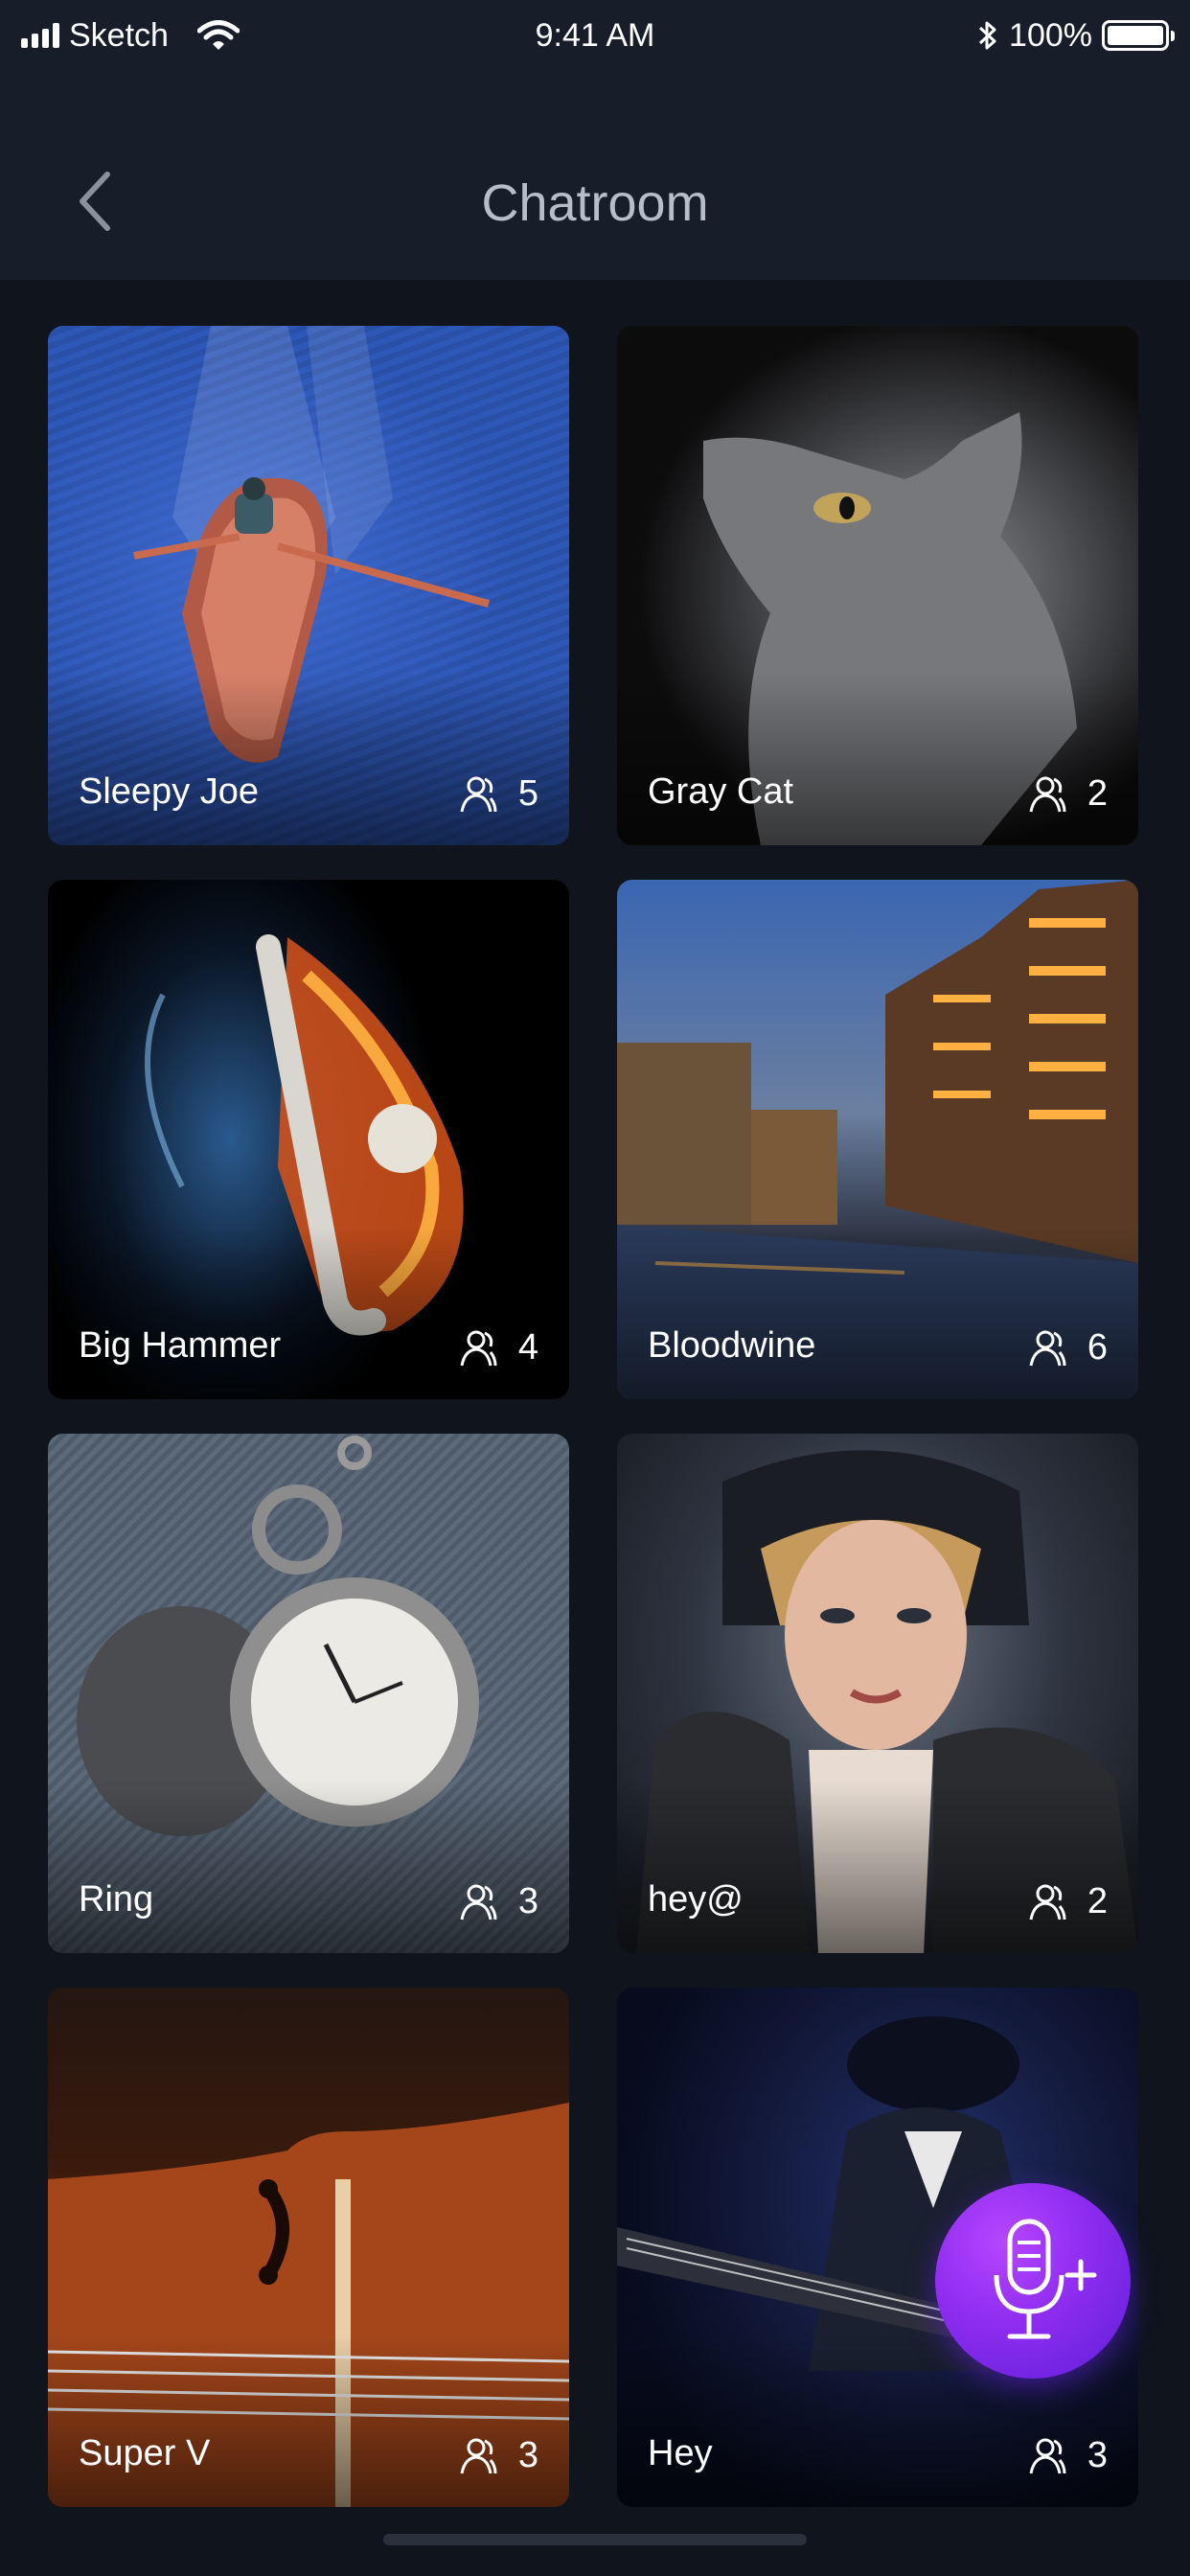 The width and height of the screenshot is (1190, 2576). What do you see at coordinates (309, 1693) in the screenshot?
I see `room-card: Ring 3` at bounding box center [309, 1693].